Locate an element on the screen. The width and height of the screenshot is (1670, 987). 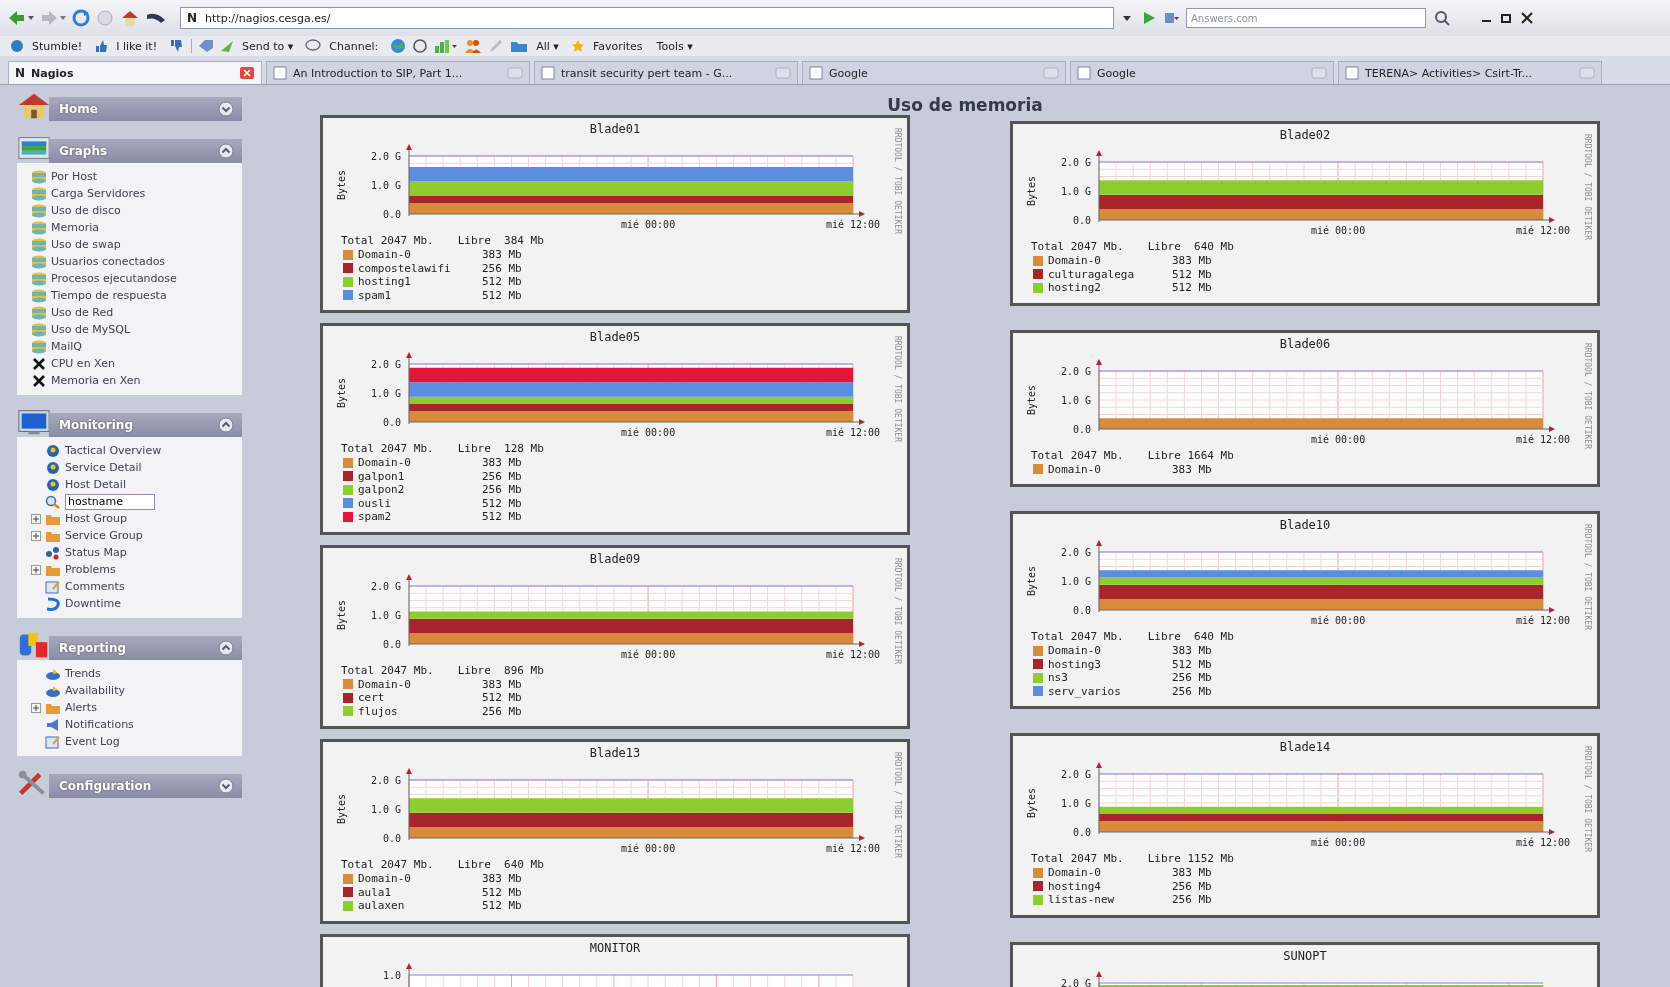
toolbar-button: Favorites is located at coordinates (617, 46).